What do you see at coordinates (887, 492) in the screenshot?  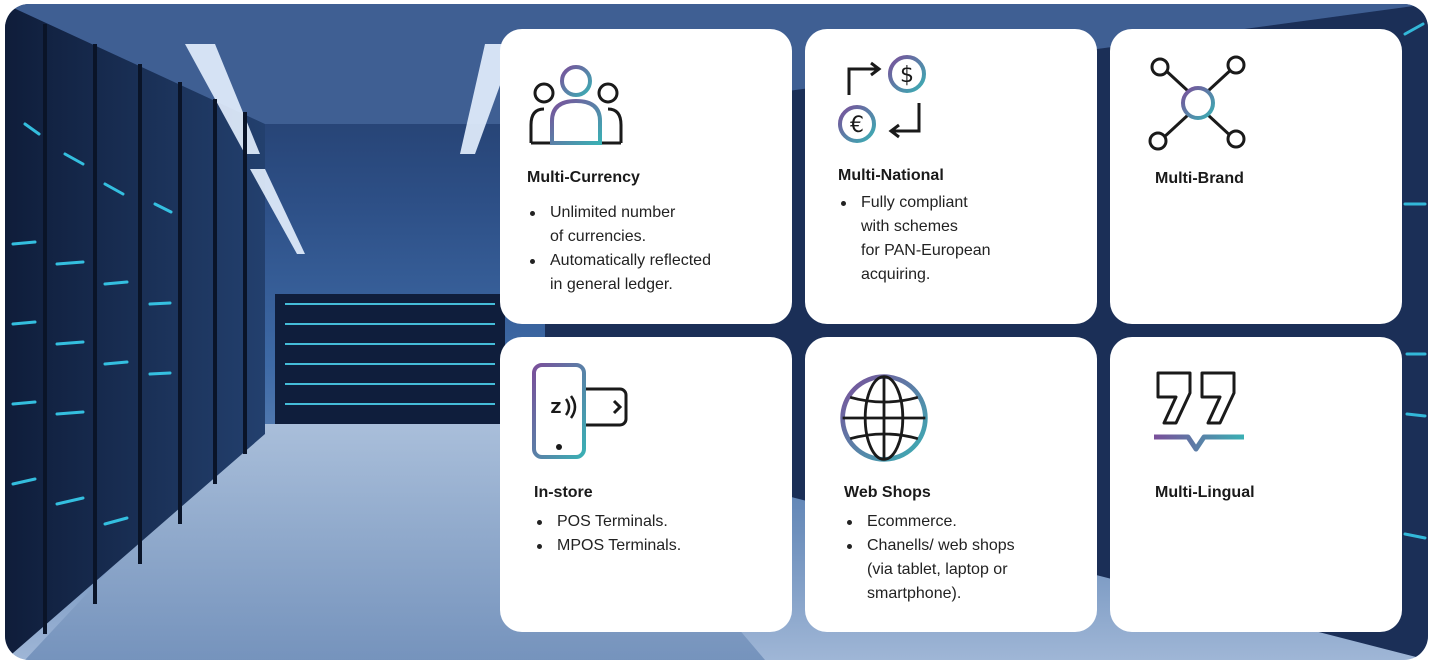 I see `card-title: Web Shops` at bounding box center [887, 492].